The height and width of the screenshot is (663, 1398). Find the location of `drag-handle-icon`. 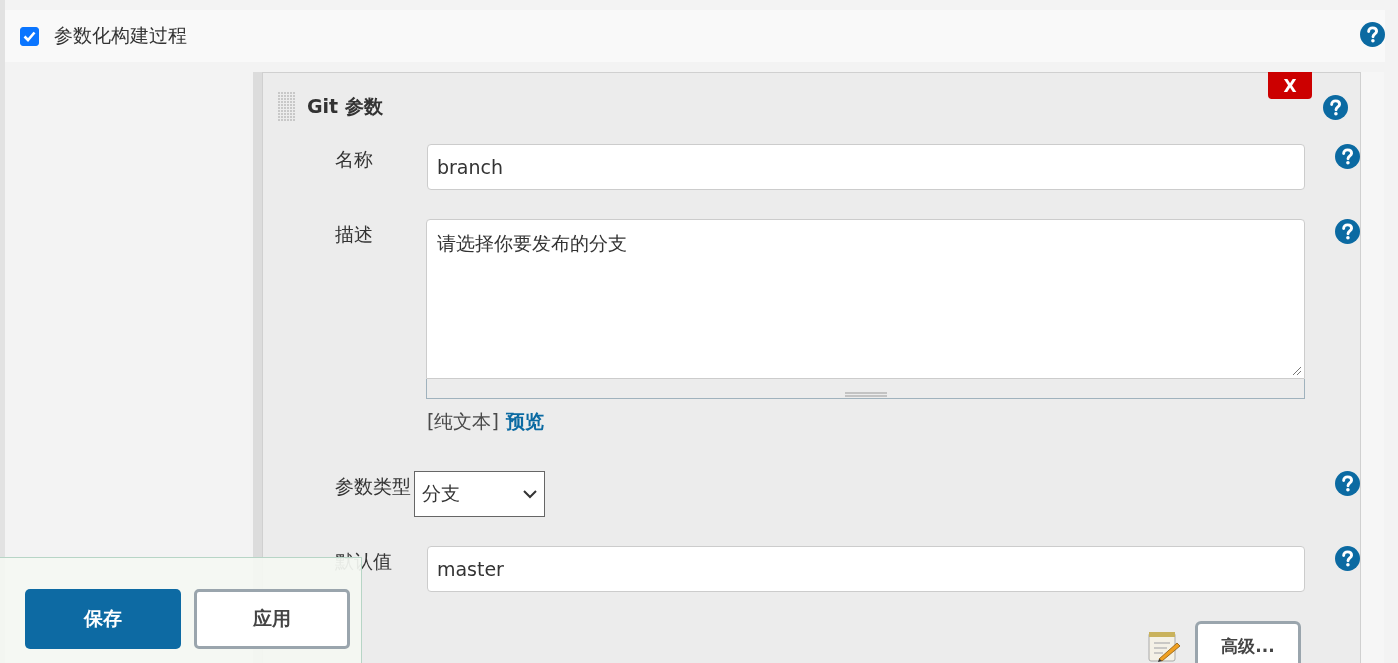

drag-handle-icon is located at coordinates (865, 394).